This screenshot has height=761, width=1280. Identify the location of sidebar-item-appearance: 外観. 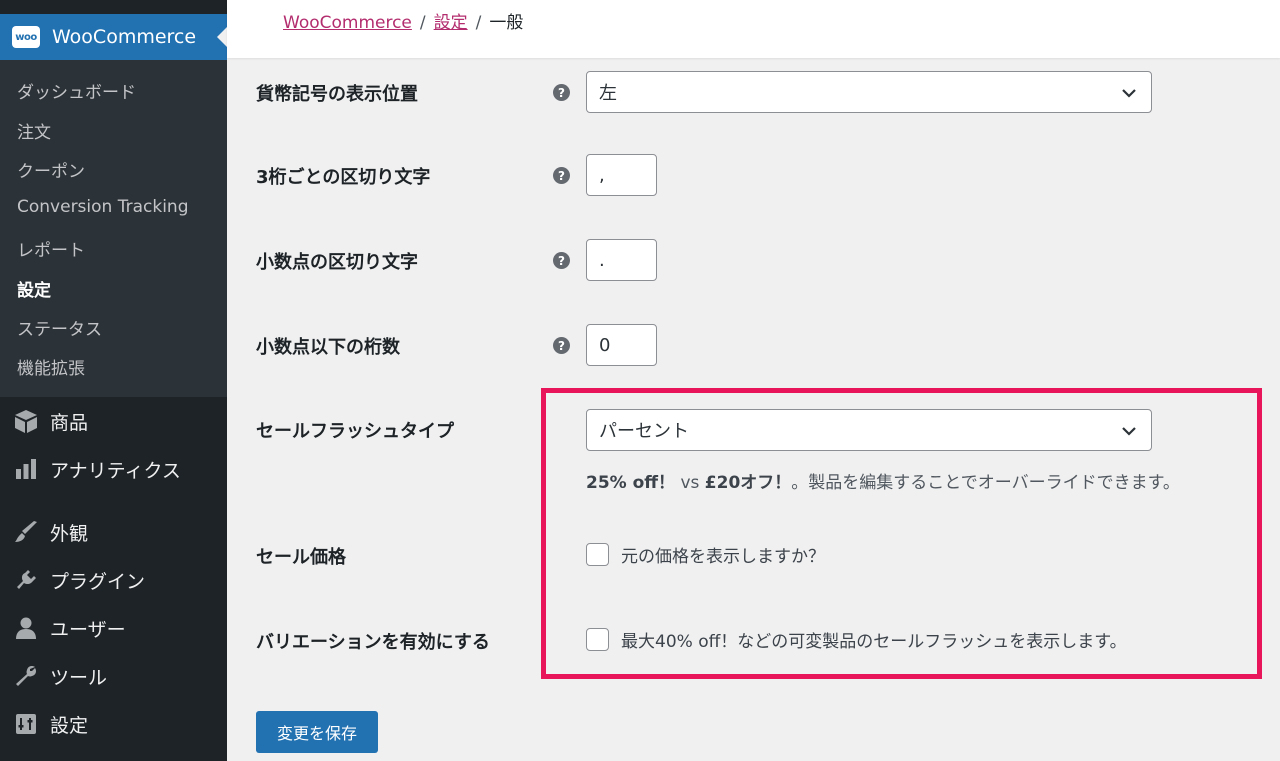
(113, 532).